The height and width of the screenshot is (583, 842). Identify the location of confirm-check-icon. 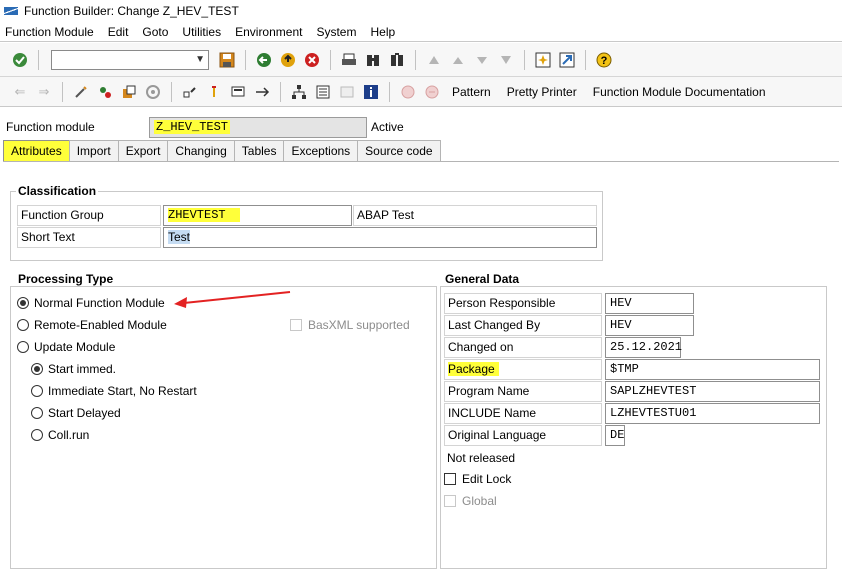
(20, 60).